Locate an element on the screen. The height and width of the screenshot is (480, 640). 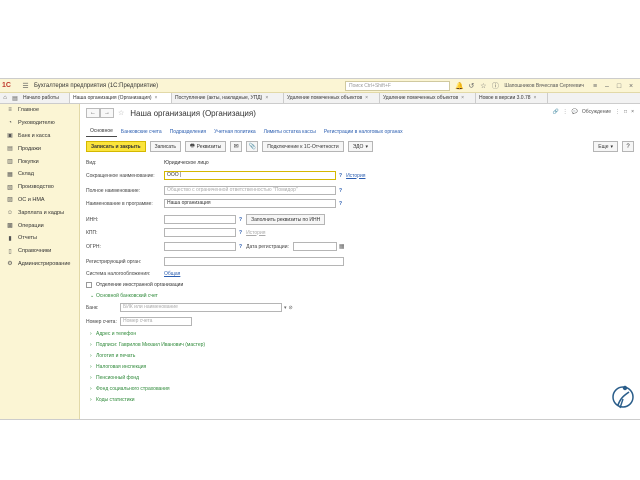
reg-org-label: Регистрирующий орган: is located at coordinates (114, 261).